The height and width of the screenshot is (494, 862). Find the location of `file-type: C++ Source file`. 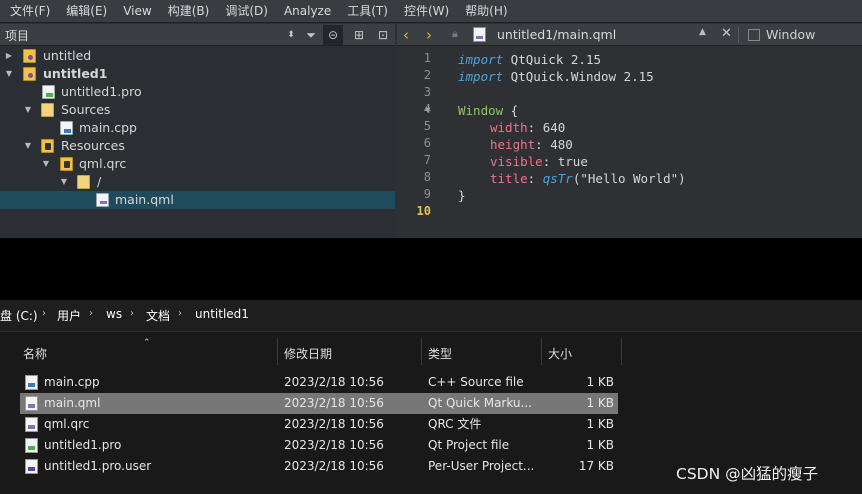

file-type: C++ Source file is located at coordinates (476, 382).